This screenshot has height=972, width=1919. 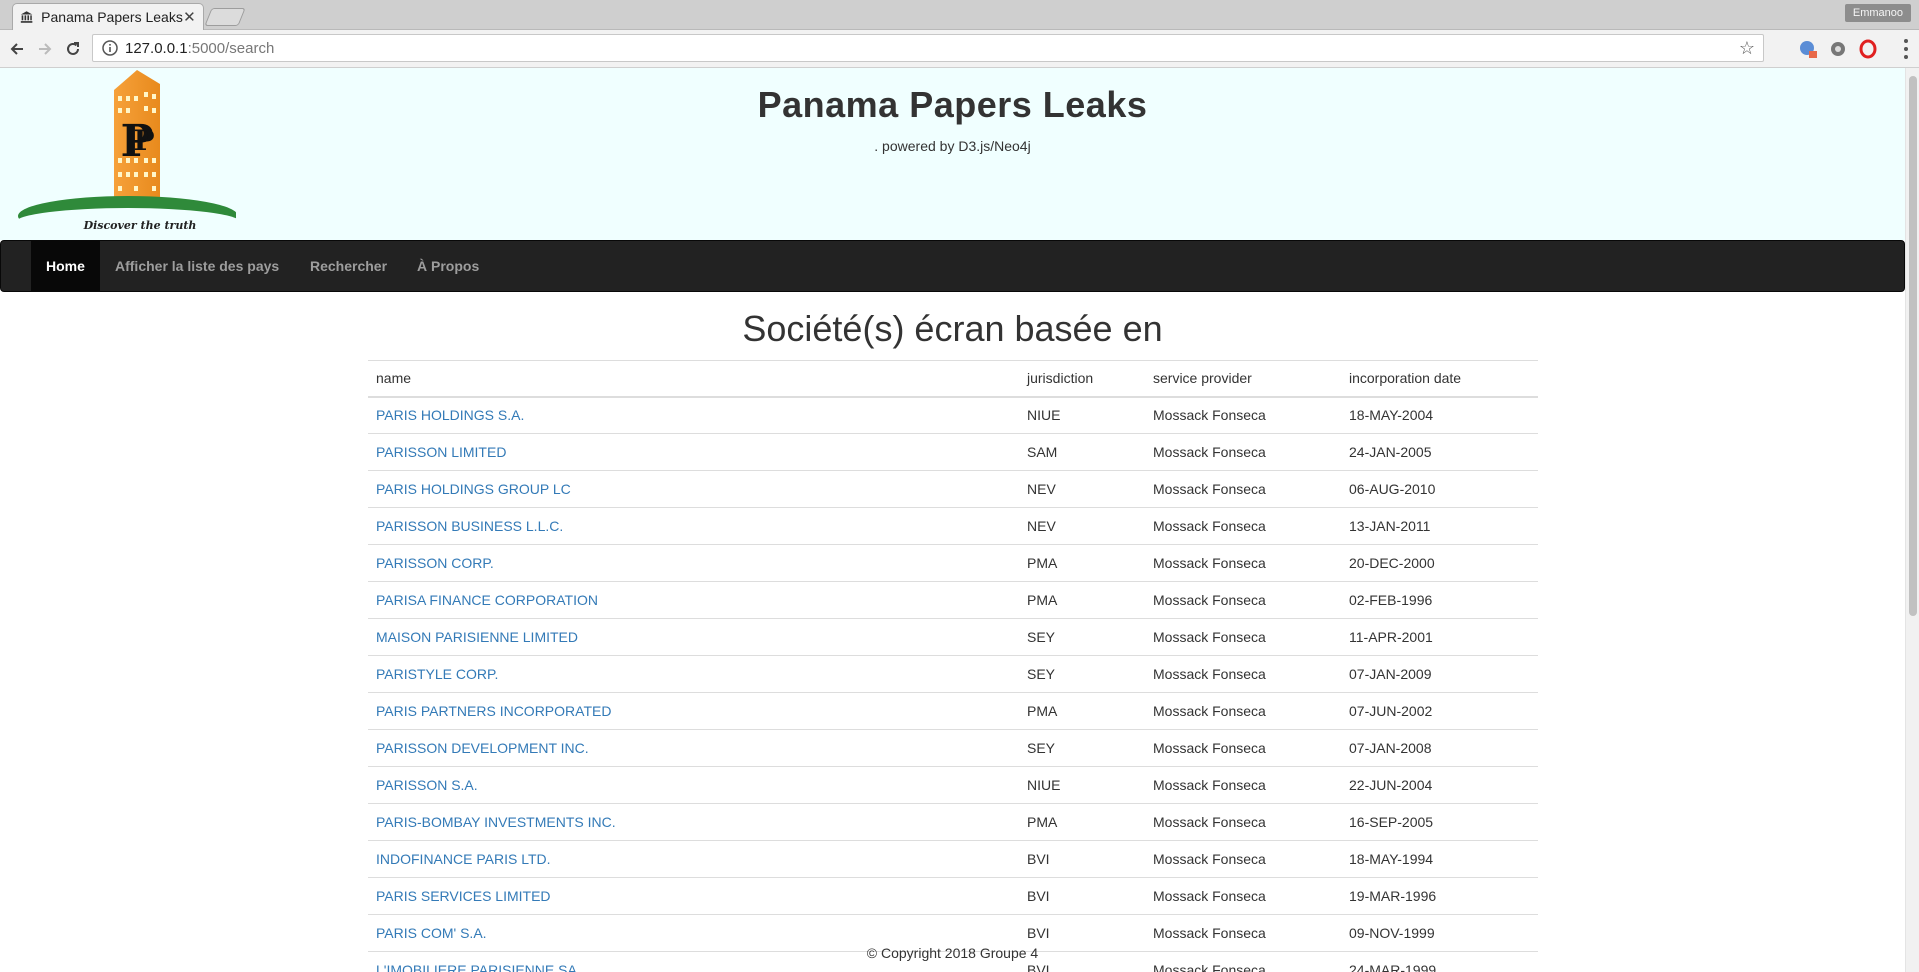 What do you see at coordinates (1439, 748) in the screenshot?
I see `incorporation-date-cell: 07-JAN-2008` at bounding box center [1439, 748].